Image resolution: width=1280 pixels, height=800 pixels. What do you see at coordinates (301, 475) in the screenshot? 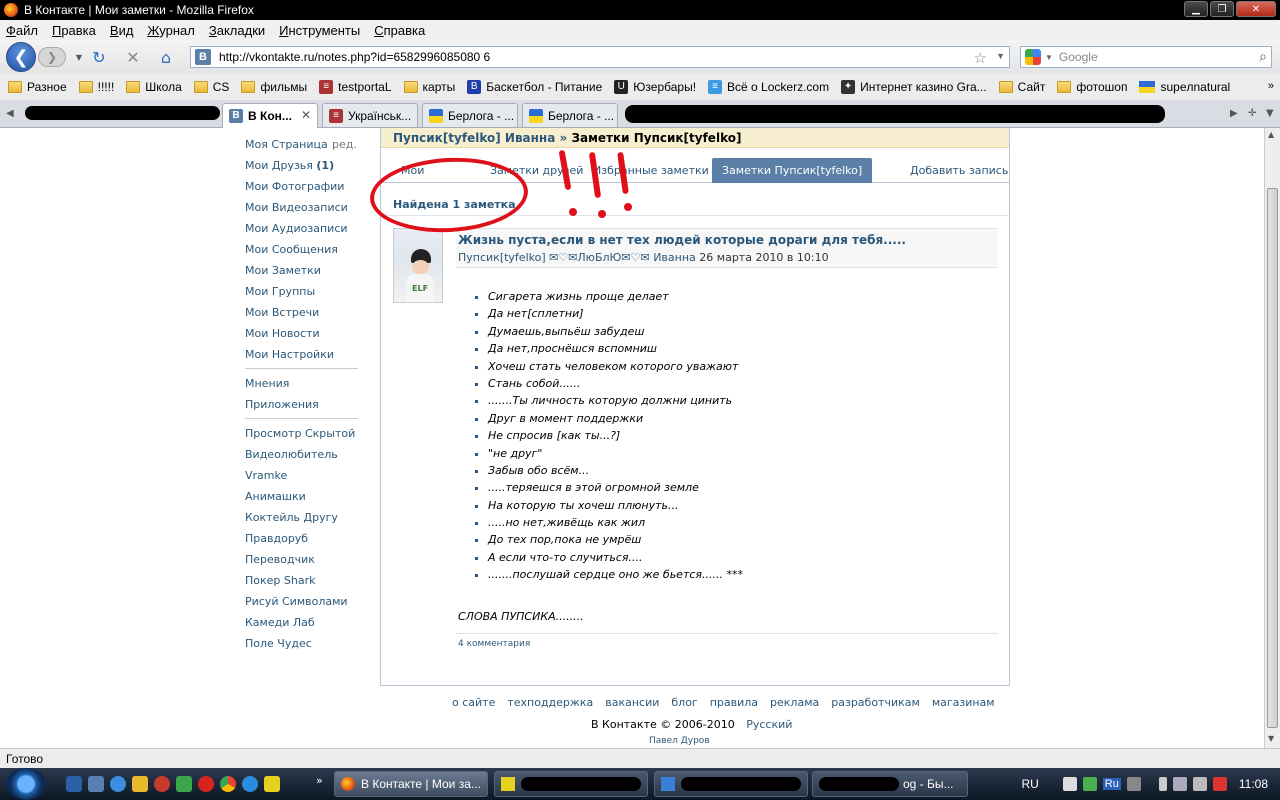
I see `sidebar-app-link: Vramke` at bounding box center [301, 475].